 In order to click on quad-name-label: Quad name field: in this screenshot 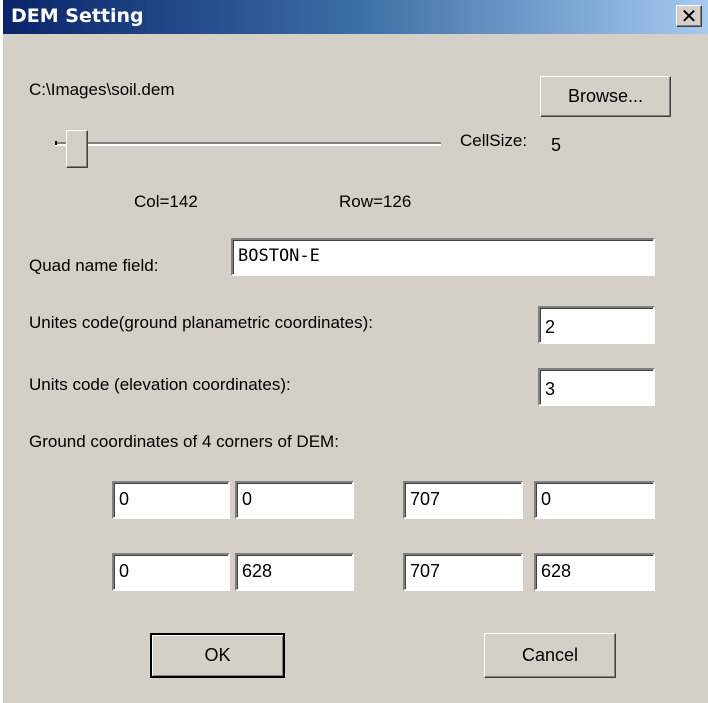, I will do `click(94, 265)`.